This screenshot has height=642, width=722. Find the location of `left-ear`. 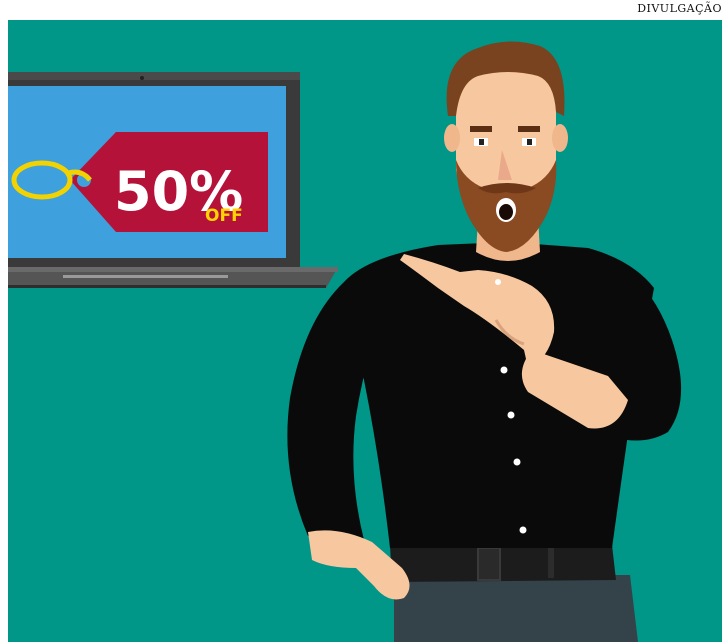

left-ear is located at coordinates (452, 138).